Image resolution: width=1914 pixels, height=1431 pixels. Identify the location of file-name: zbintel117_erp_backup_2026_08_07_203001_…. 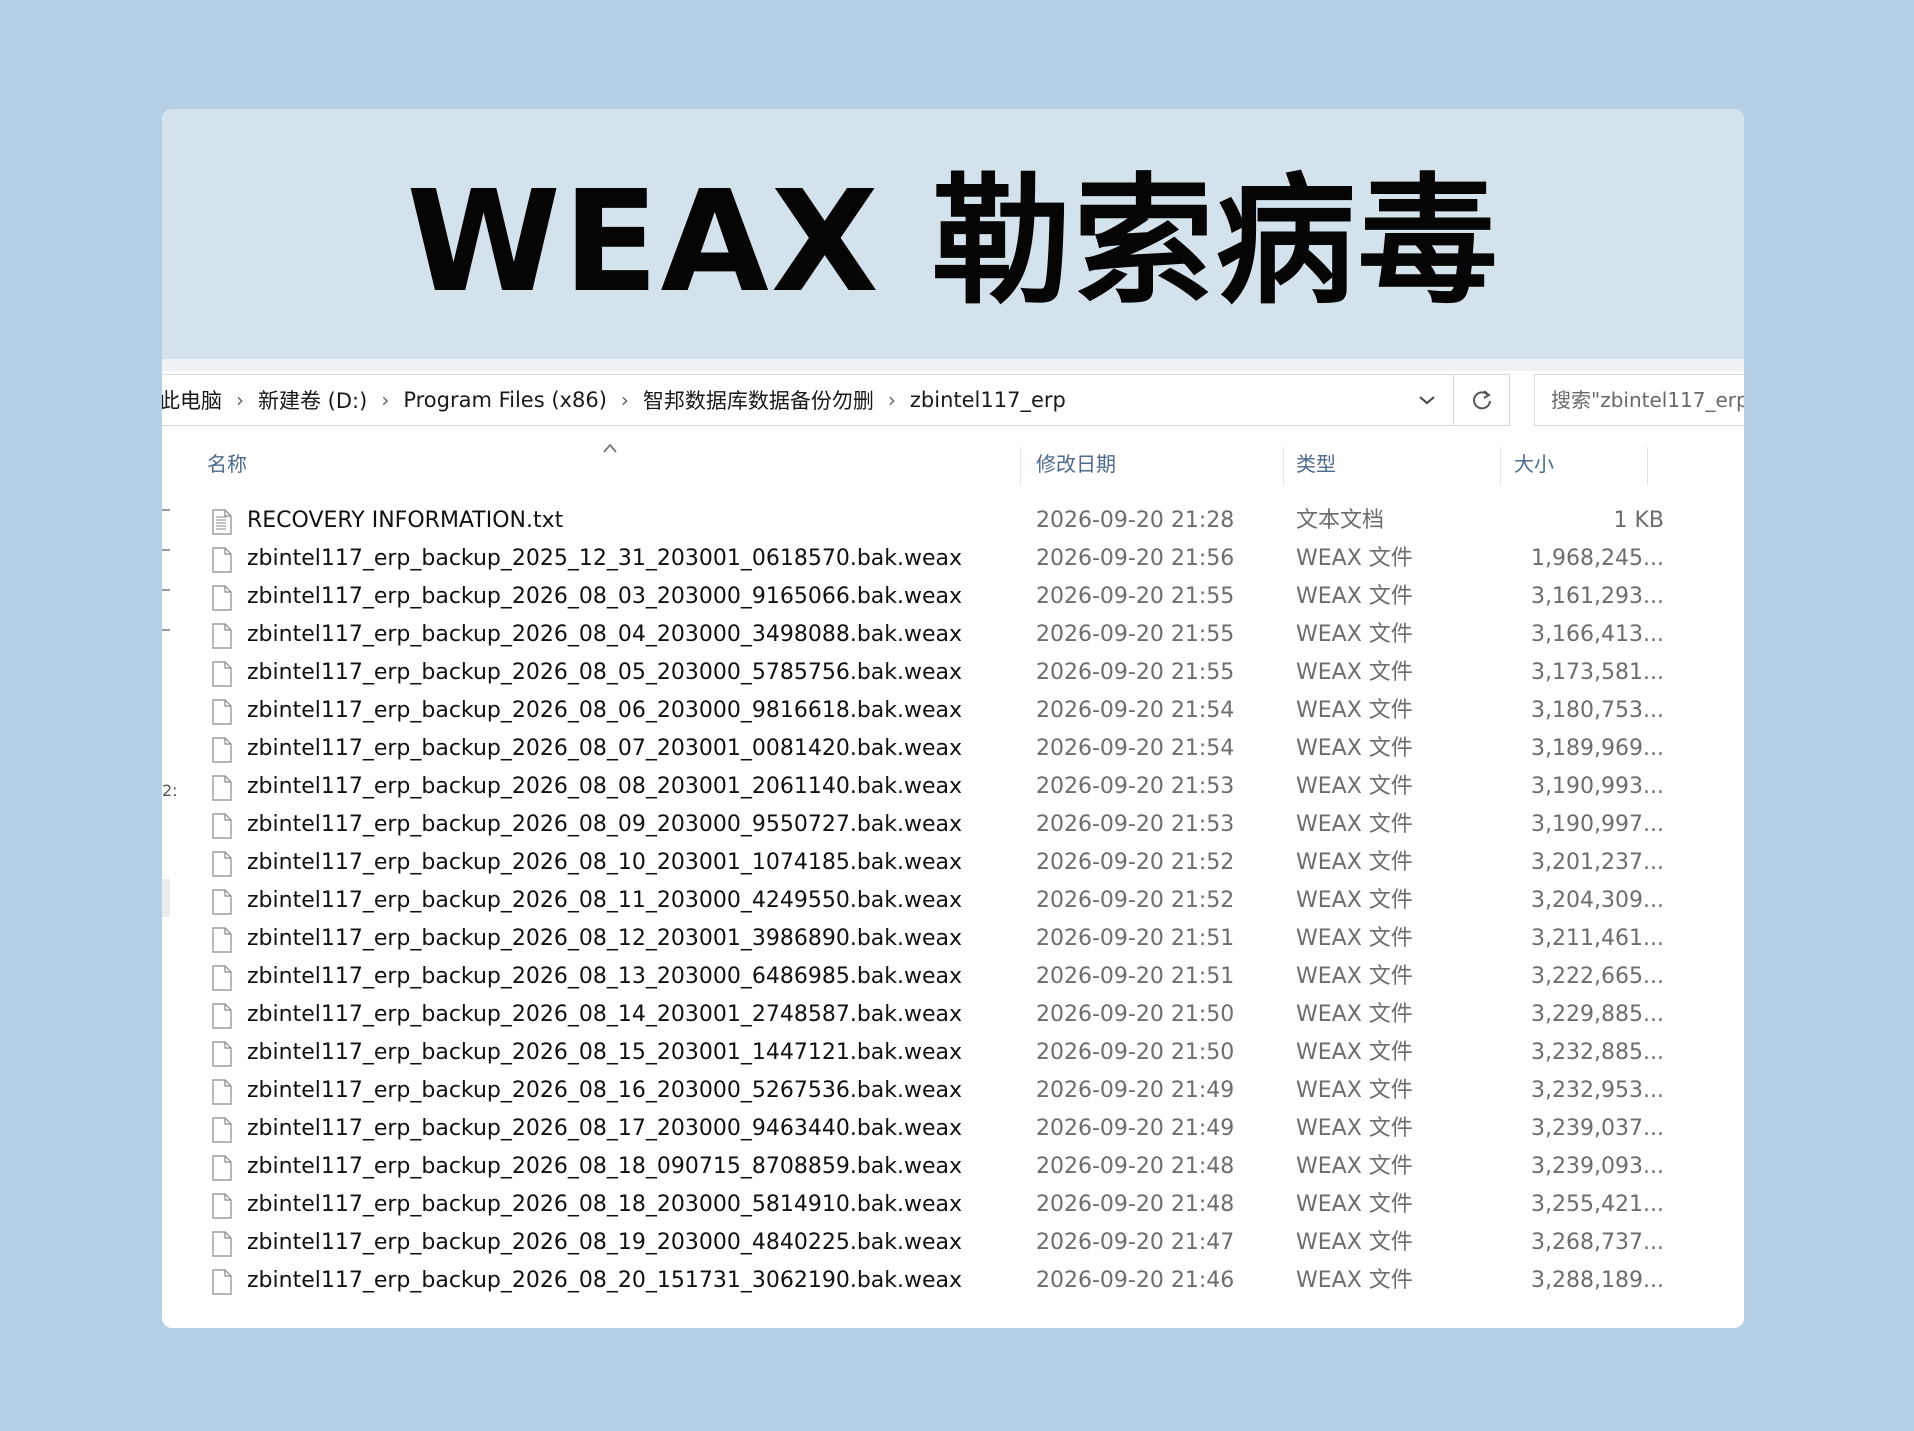
(604, 749).